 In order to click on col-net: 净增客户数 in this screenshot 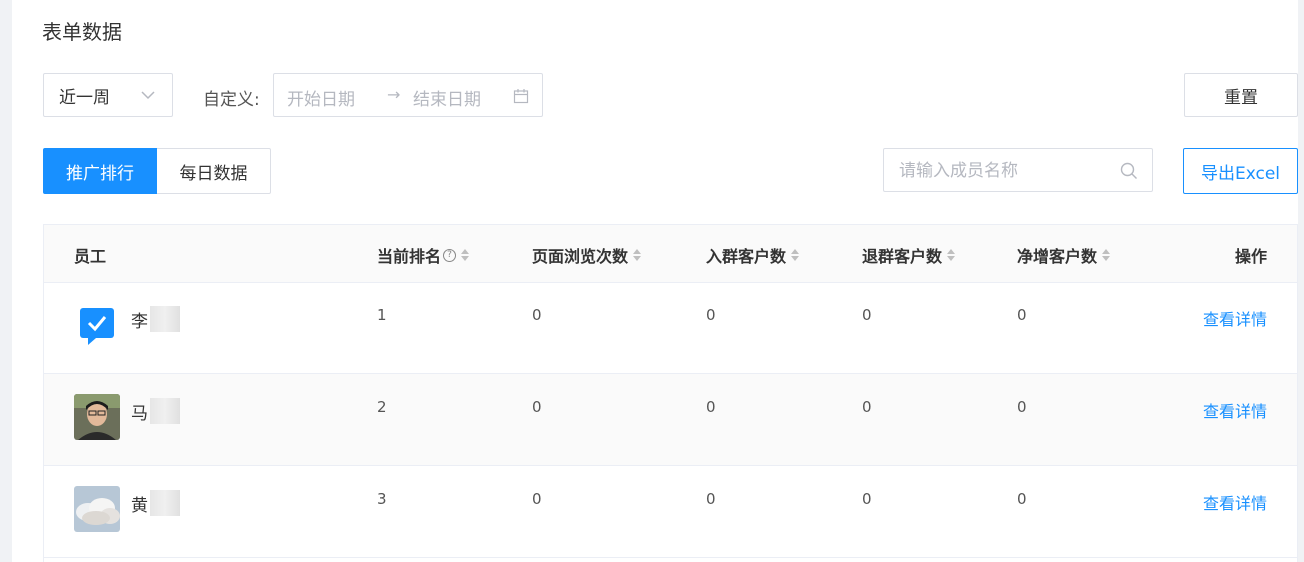, I will do `click(1064, 255)`.